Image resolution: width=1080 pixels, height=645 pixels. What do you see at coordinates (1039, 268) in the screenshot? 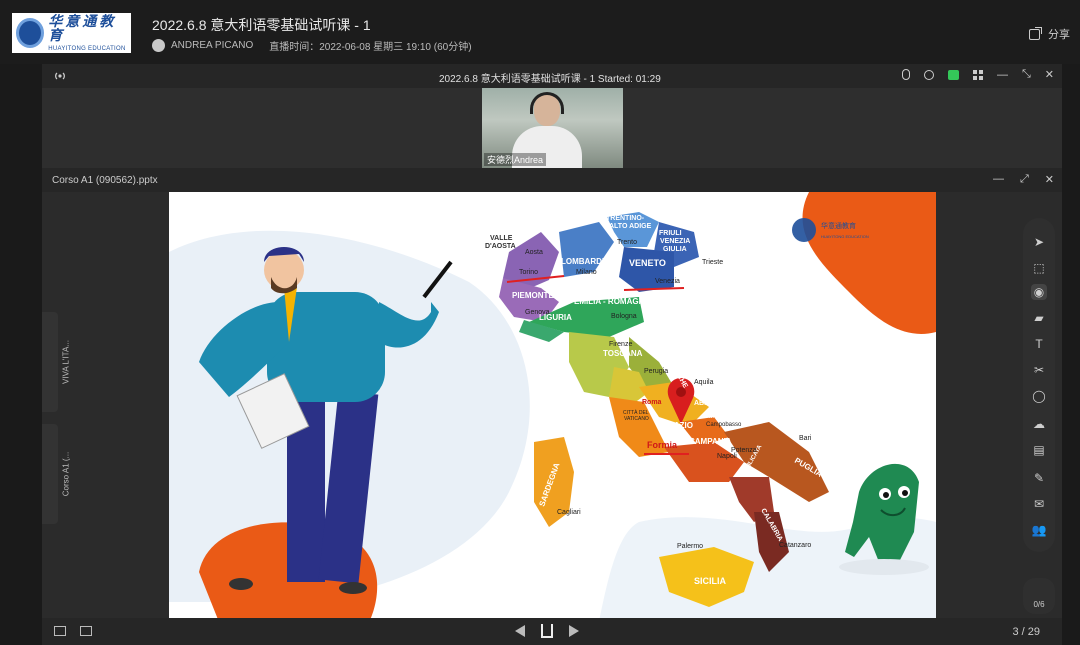
I see `area-select-icon: ⬚` at bounding box center [1039, 268].